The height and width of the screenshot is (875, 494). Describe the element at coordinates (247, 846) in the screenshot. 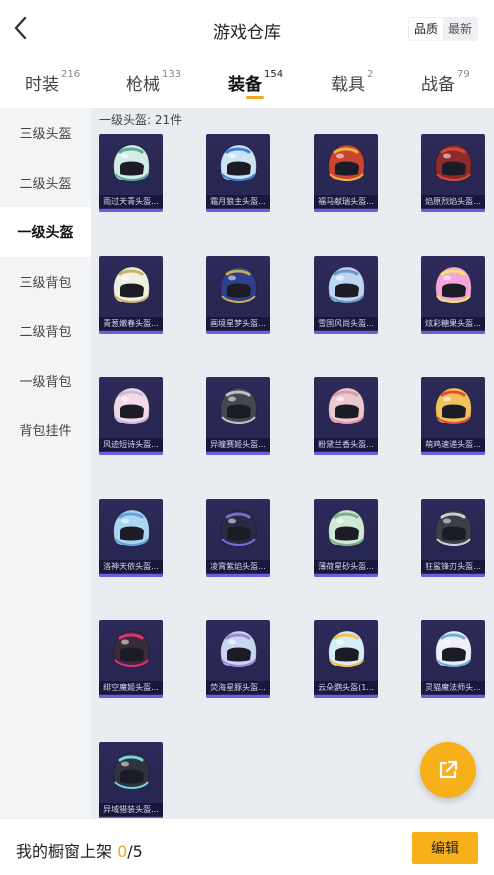

I see `footer-bar: 我的橱窗上架 0/5 编辑` at that location.